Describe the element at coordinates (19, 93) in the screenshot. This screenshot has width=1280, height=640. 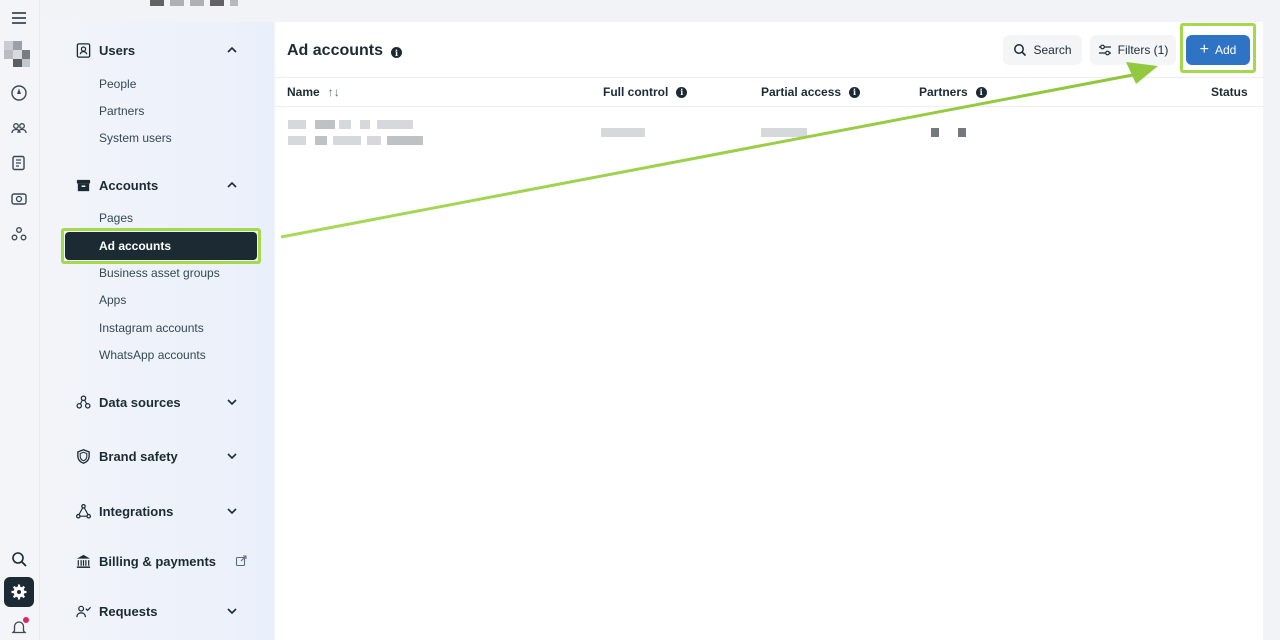
I see `compass-icon` at that location.